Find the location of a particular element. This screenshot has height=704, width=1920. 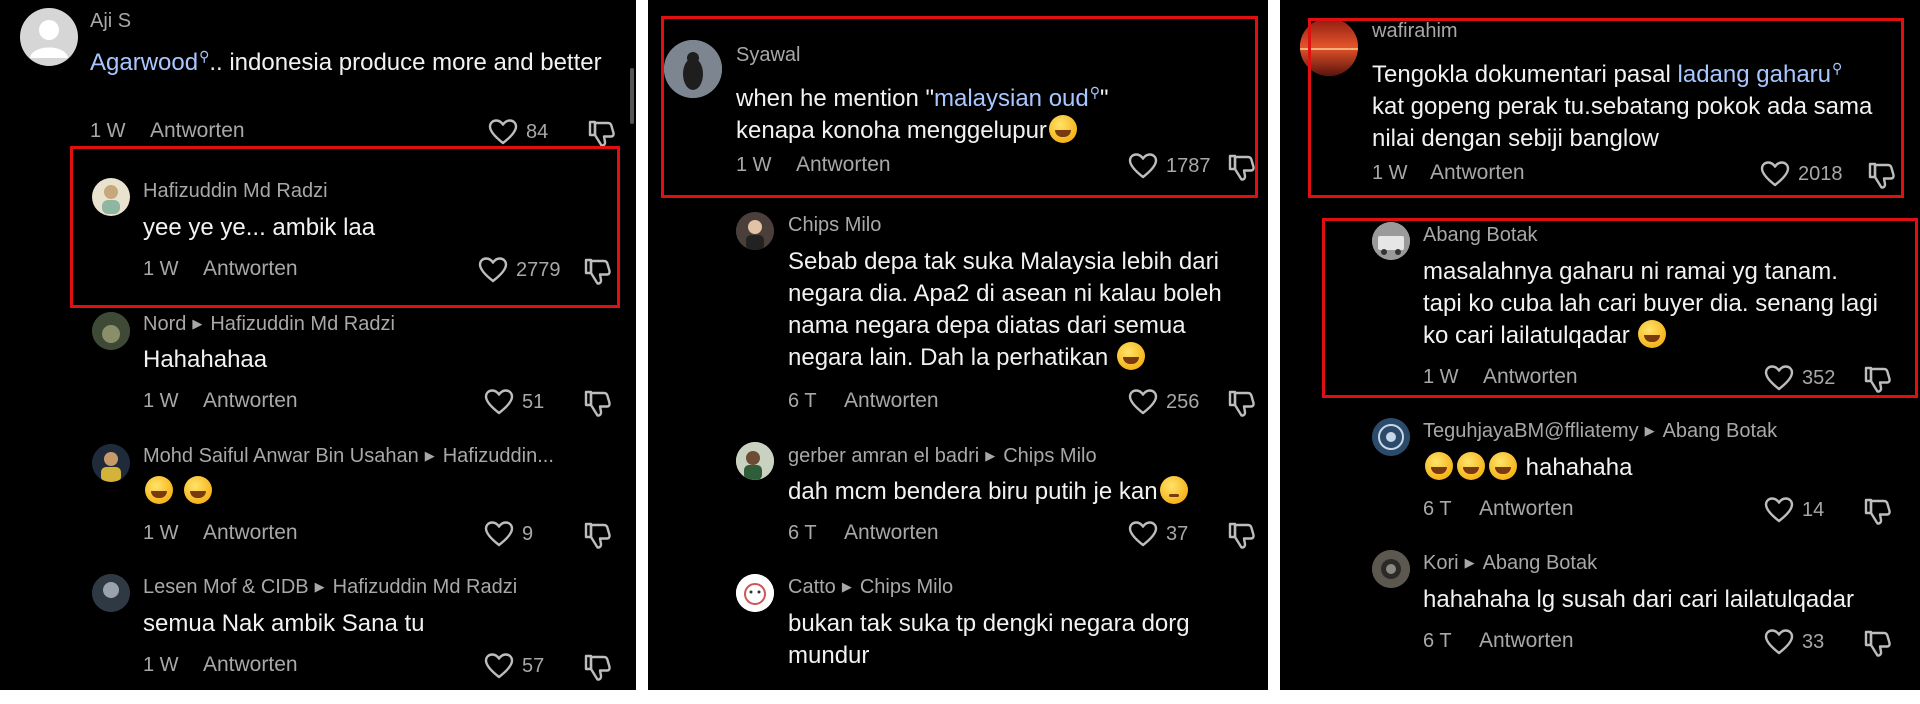

thinking-emoji-icon is located at coordinates (1173, 490).